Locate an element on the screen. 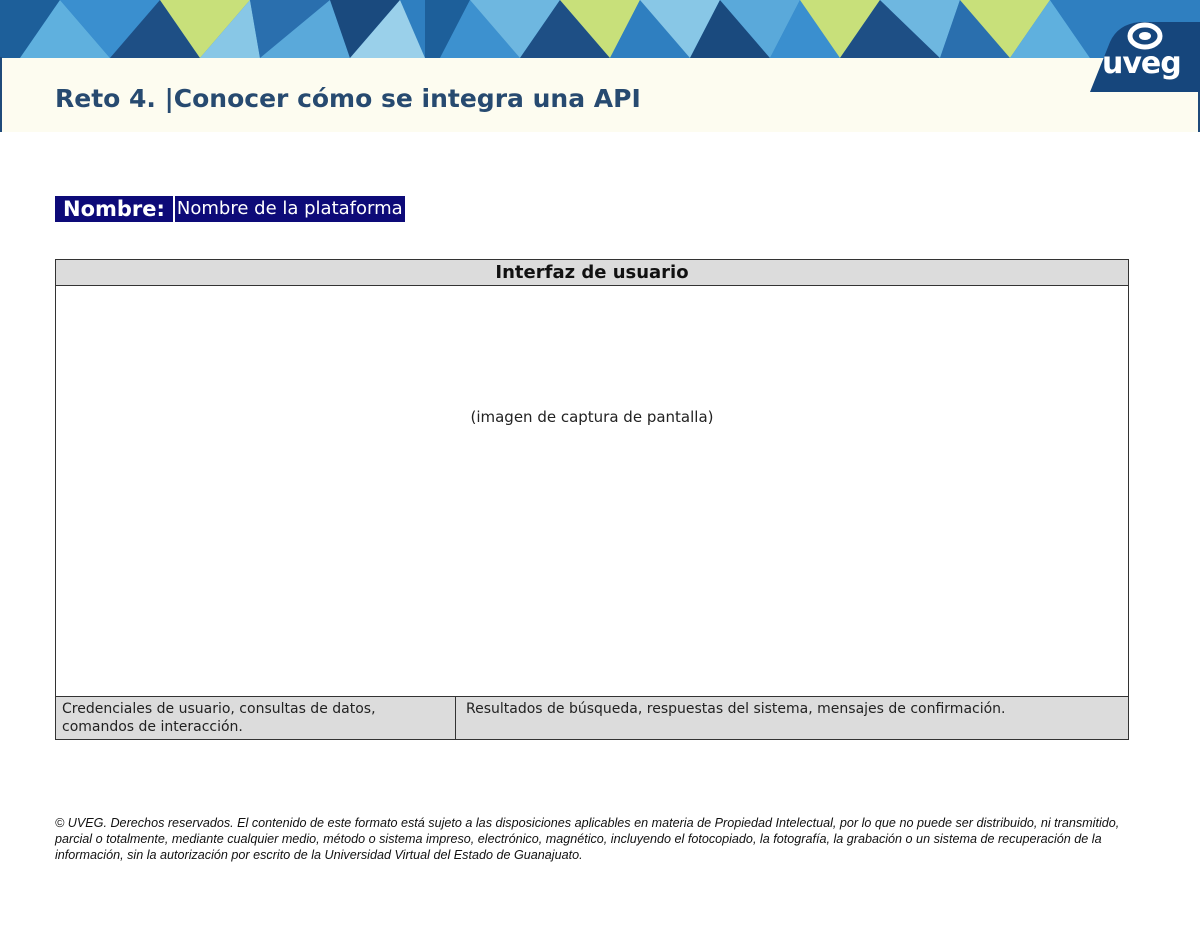  table-header: Interfaz de usuario is located at coordinates (592, 272).